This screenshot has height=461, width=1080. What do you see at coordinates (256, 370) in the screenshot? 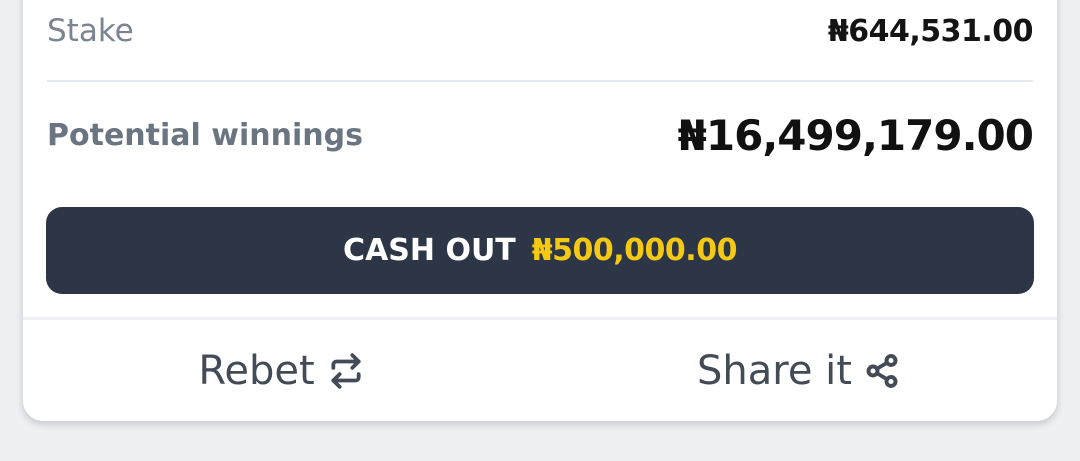
I see `rebet-label: Rebet` at bounding box center [256, 370].